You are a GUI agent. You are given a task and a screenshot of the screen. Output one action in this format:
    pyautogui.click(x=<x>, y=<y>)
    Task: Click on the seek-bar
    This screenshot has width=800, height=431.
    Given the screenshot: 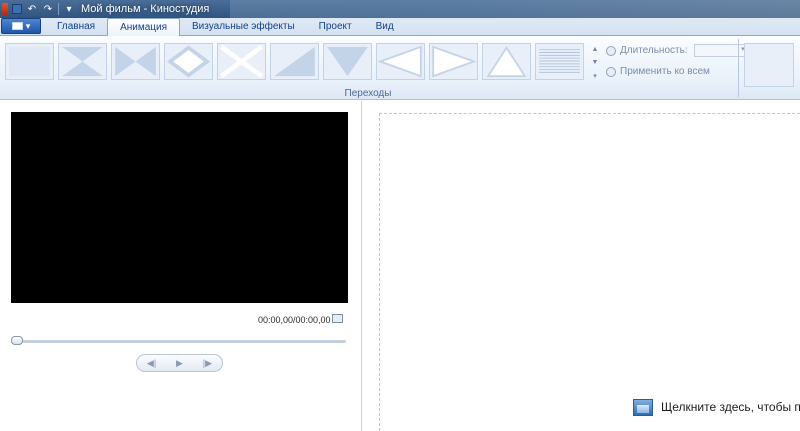 What is the action you would take?
    pyautogui.click(x=178, y=341)
    